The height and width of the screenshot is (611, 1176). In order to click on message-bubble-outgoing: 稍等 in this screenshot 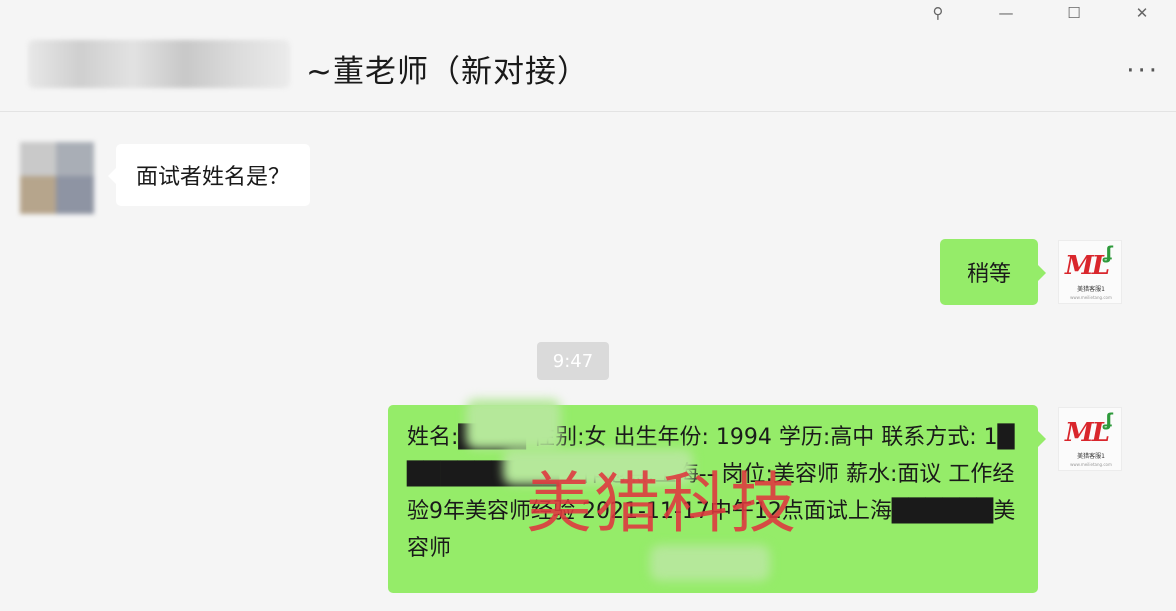, I will do `click(993, 272)`.